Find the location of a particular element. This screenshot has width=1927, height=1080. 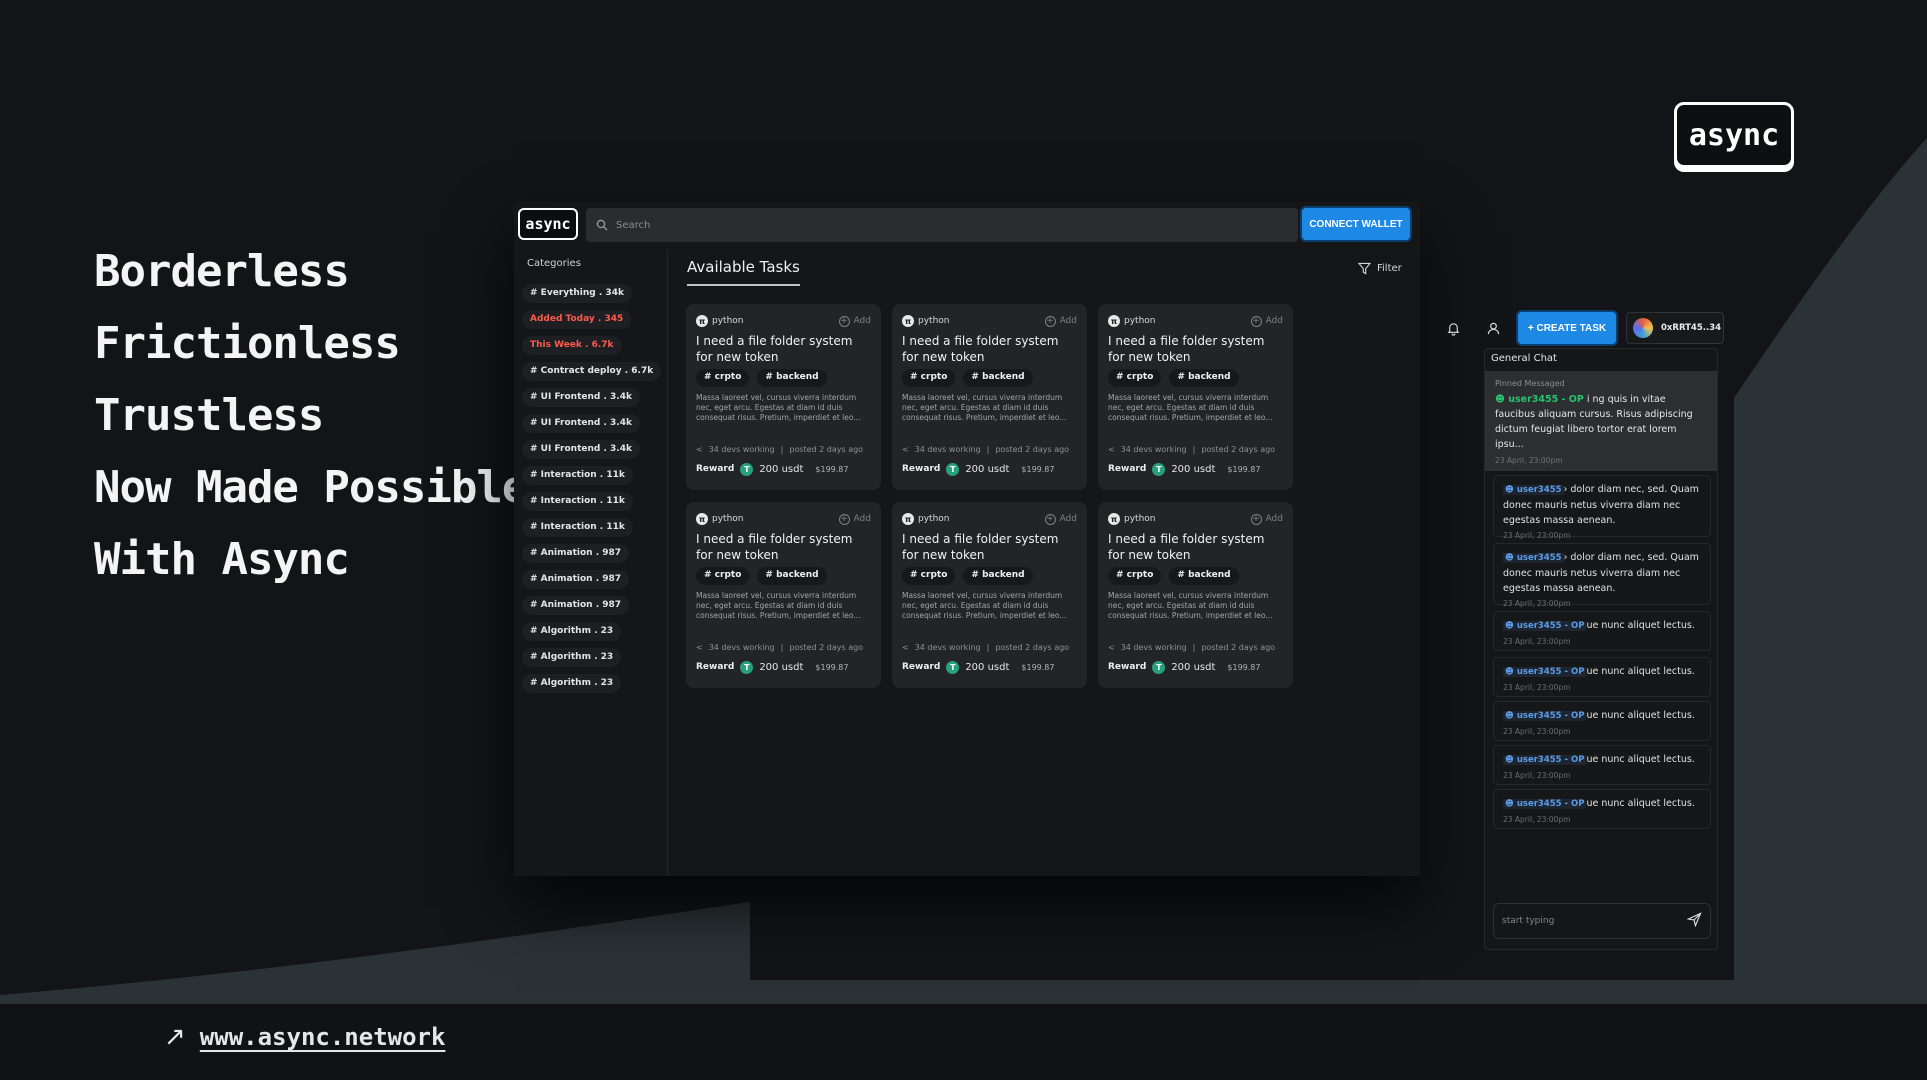

message-user-name: user3455 - OP is located at coordinates (1550, 760).